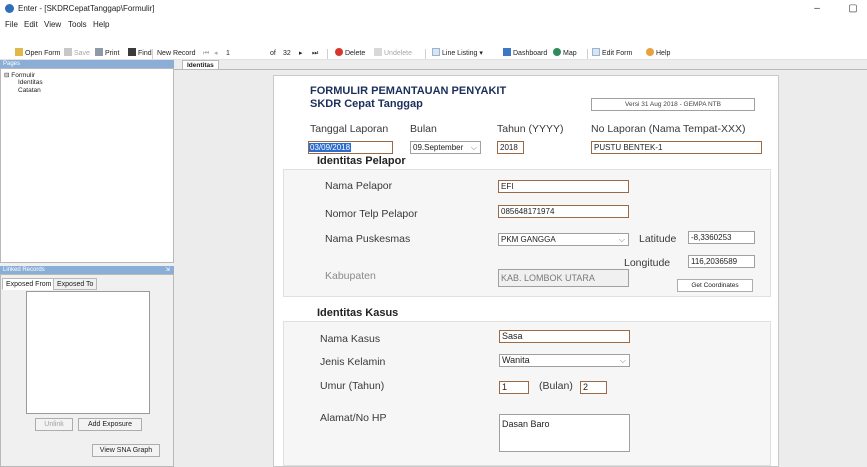  I want to click on restore-button: ▢, so click(853, 9).